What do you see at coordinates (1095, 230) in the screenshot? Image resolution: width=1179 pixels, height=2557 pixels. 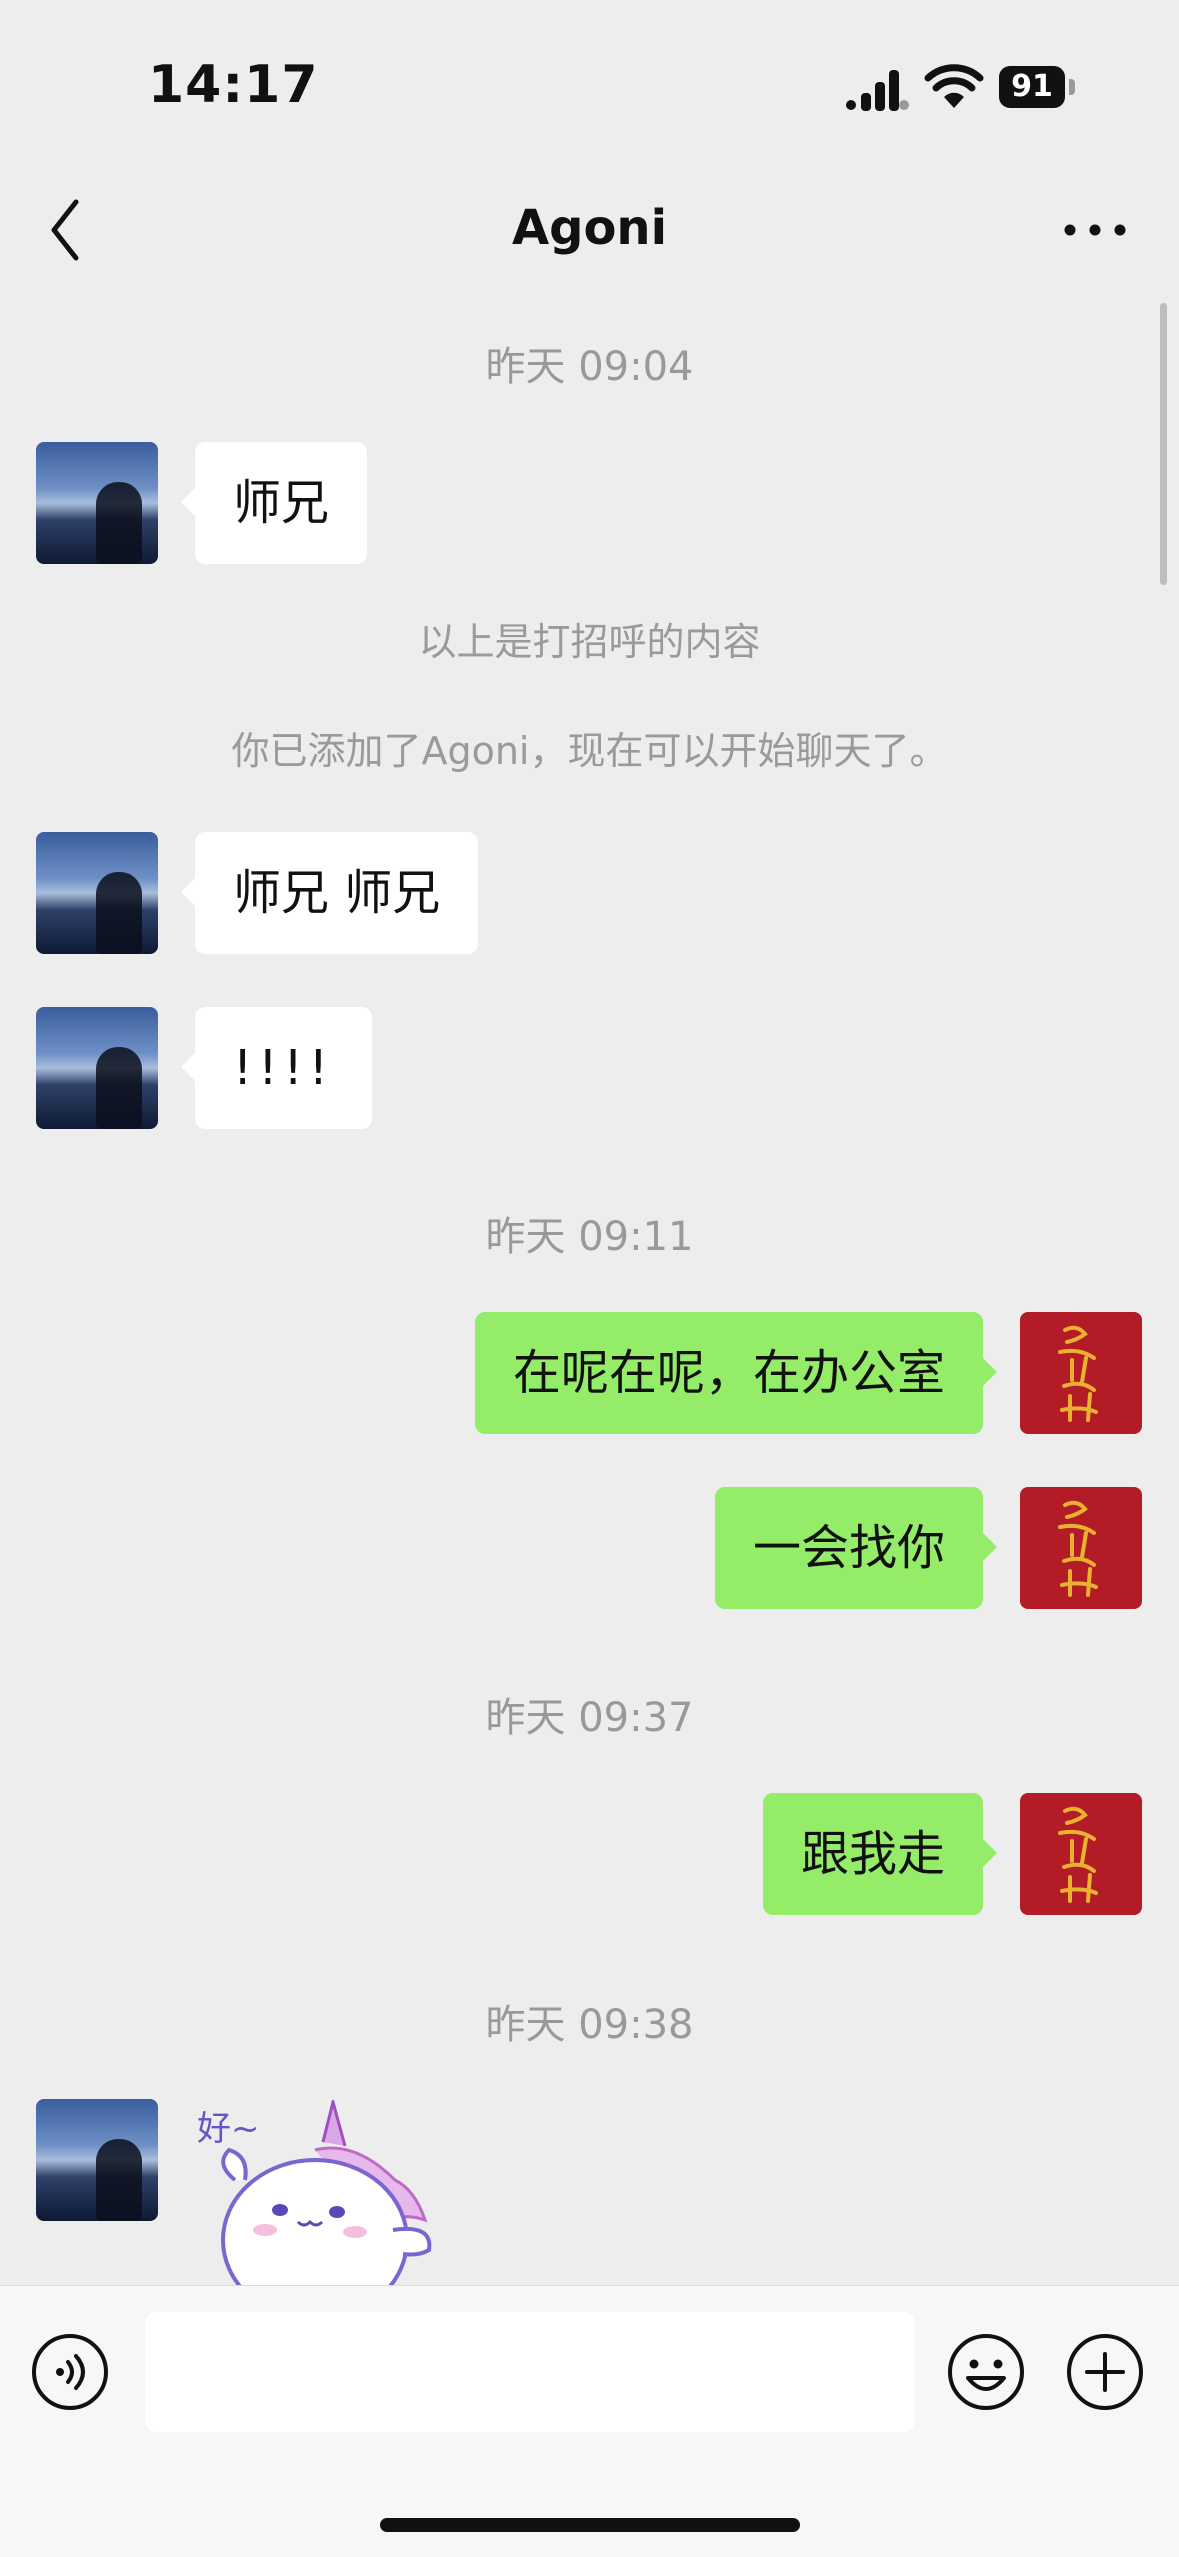 I see `more-dots-icon` at bounding box center [1095, 230].